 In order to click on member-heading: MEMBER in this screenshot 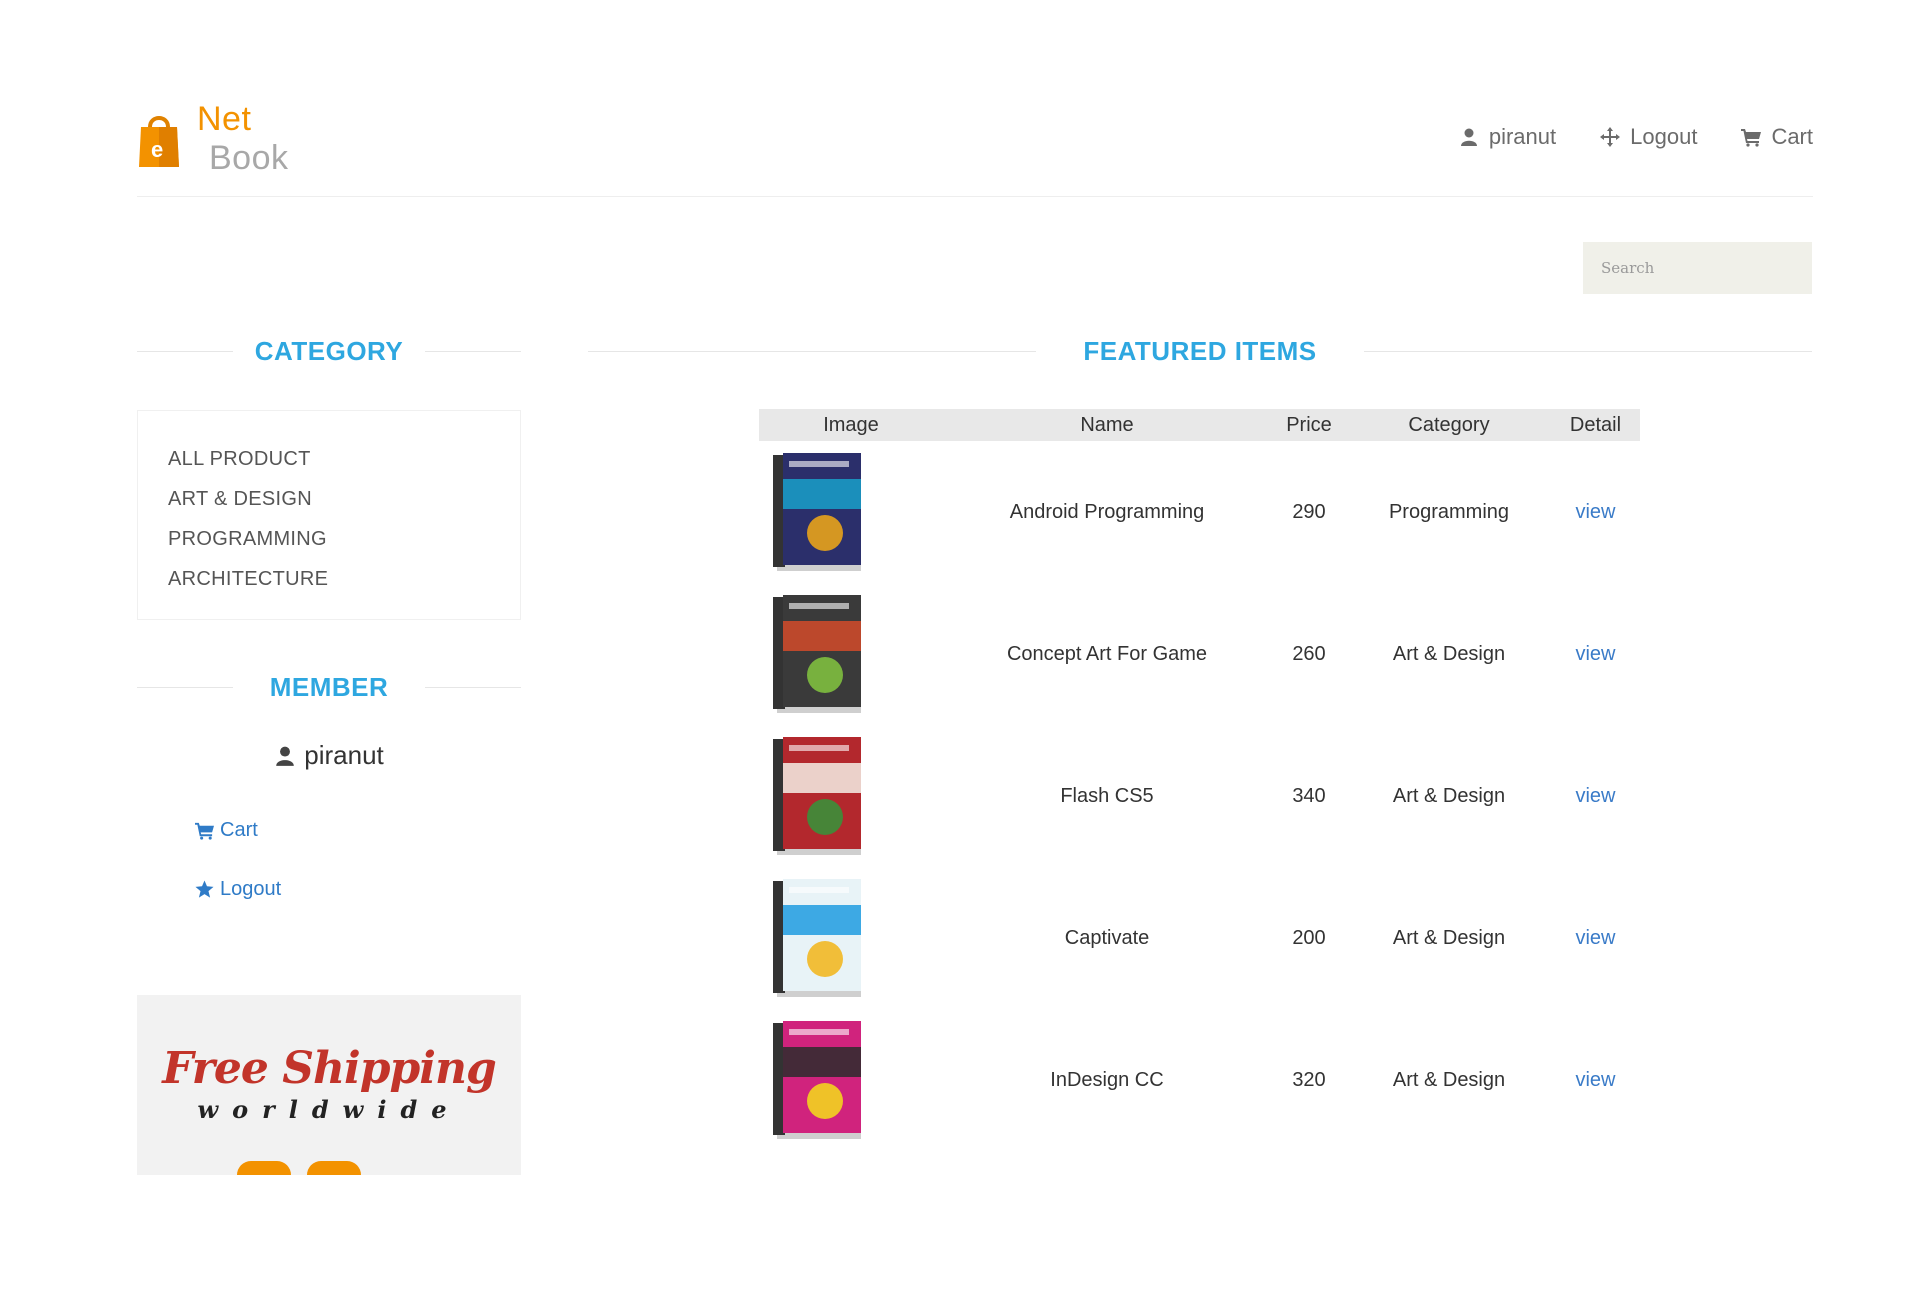, I will do `click(329, 687)`.